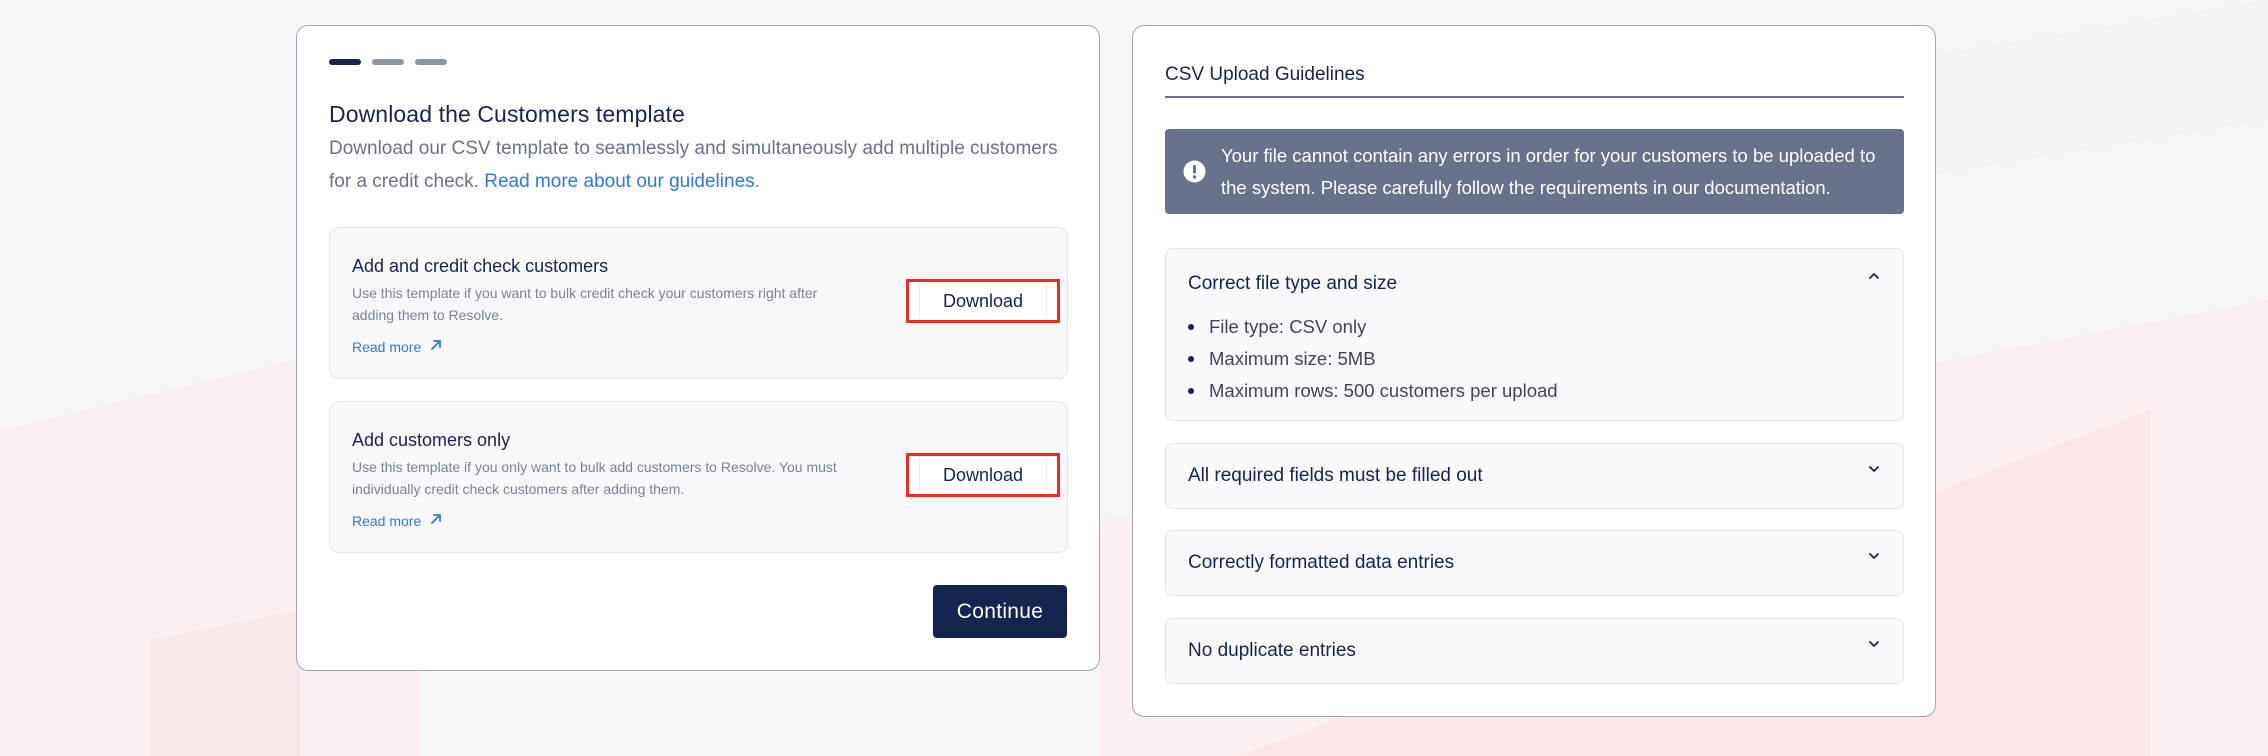  I want to click on page-title: Download the Customers template, so click(507, 114).